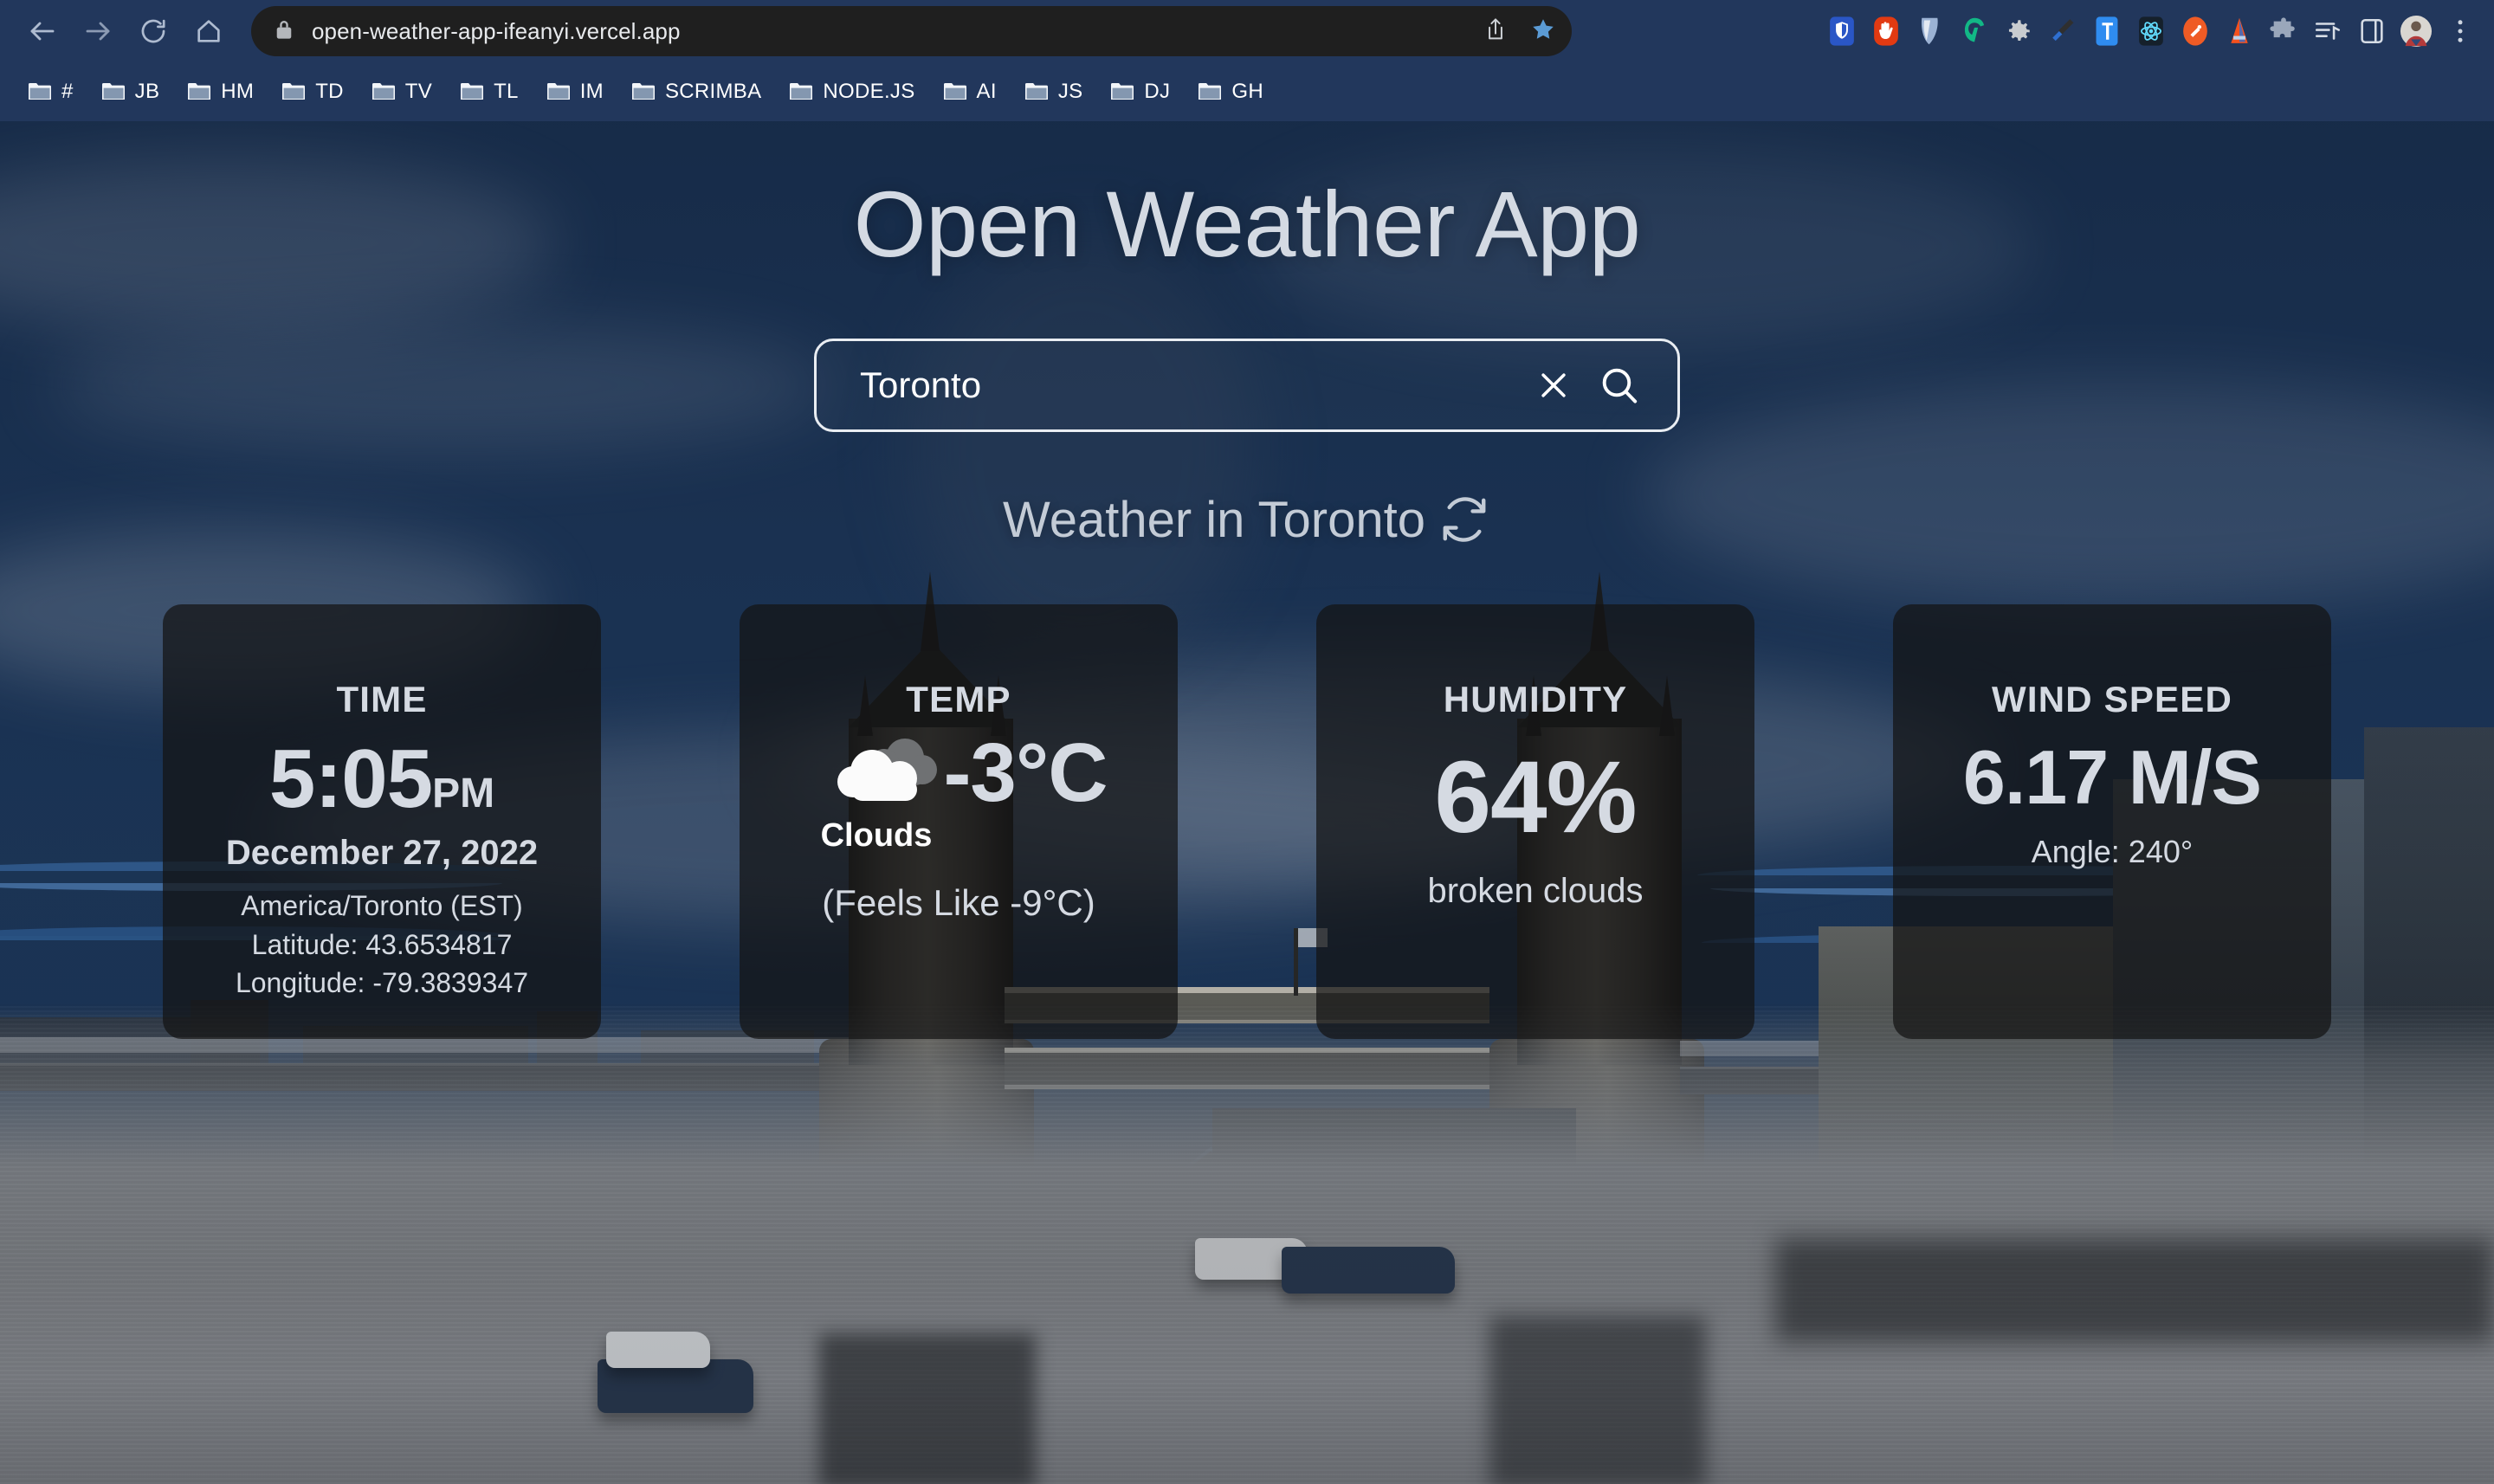  What do you see at coordinates (1535, 892) in the screenshot?
I see `humidity-card-description: broken clouds` at bounding box center [1535, 892].